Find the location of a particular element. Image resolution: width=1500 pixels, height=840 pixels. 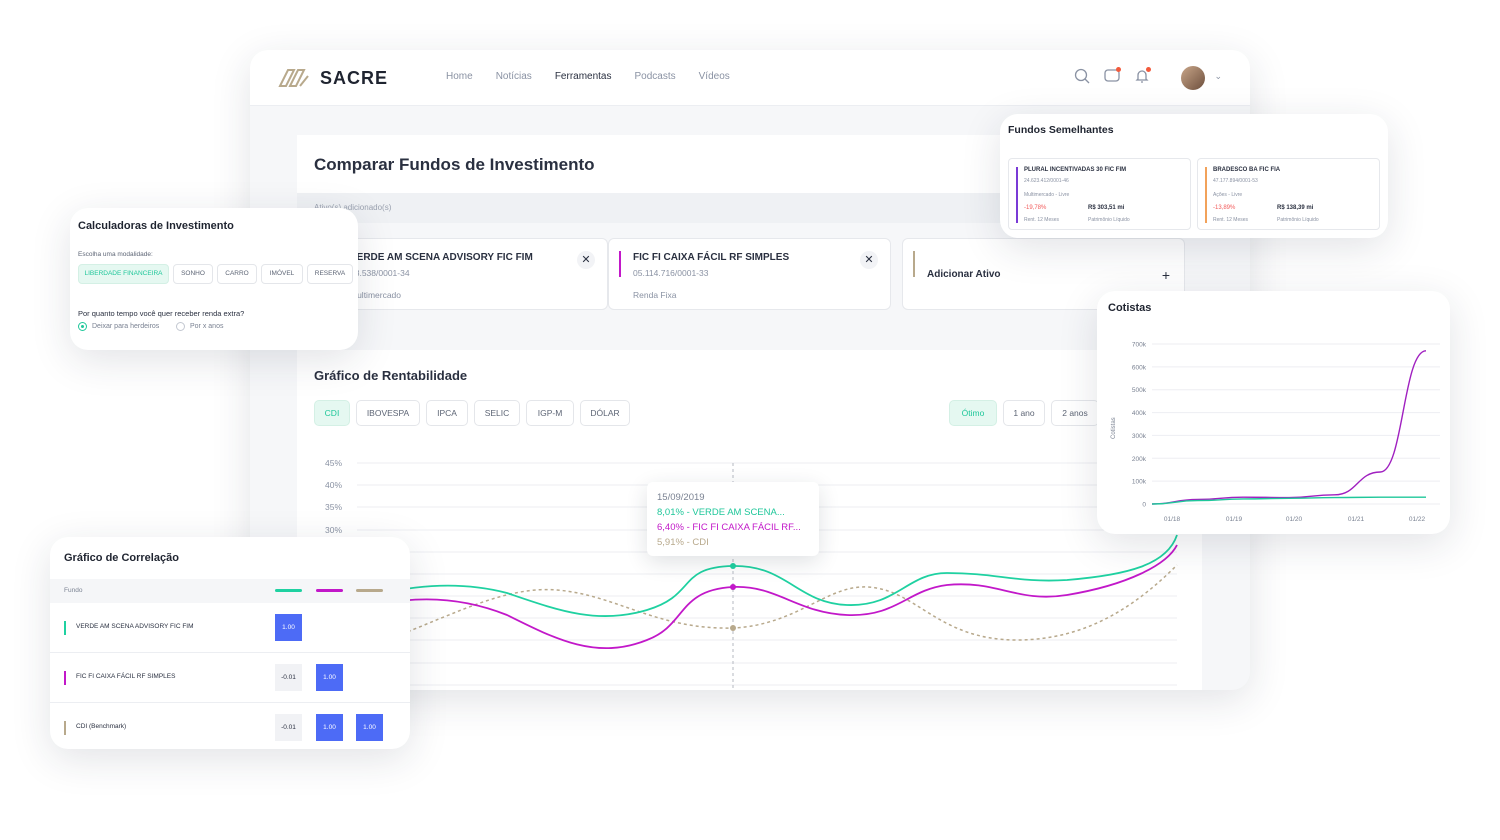

page-title: Comparar Fundos de Investimento is located at coordinates (454, 164).